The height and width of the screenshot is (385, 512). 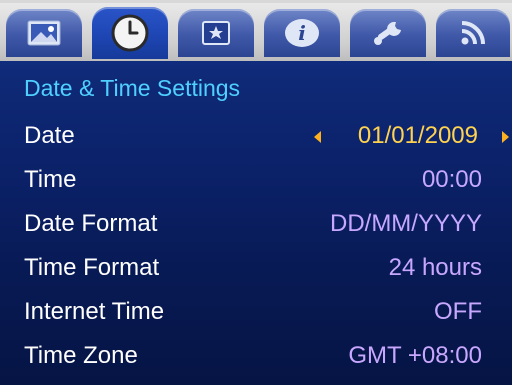 I want to click on setting-row-internet-time: Internet Time OFF, so click(x=256, y=312).